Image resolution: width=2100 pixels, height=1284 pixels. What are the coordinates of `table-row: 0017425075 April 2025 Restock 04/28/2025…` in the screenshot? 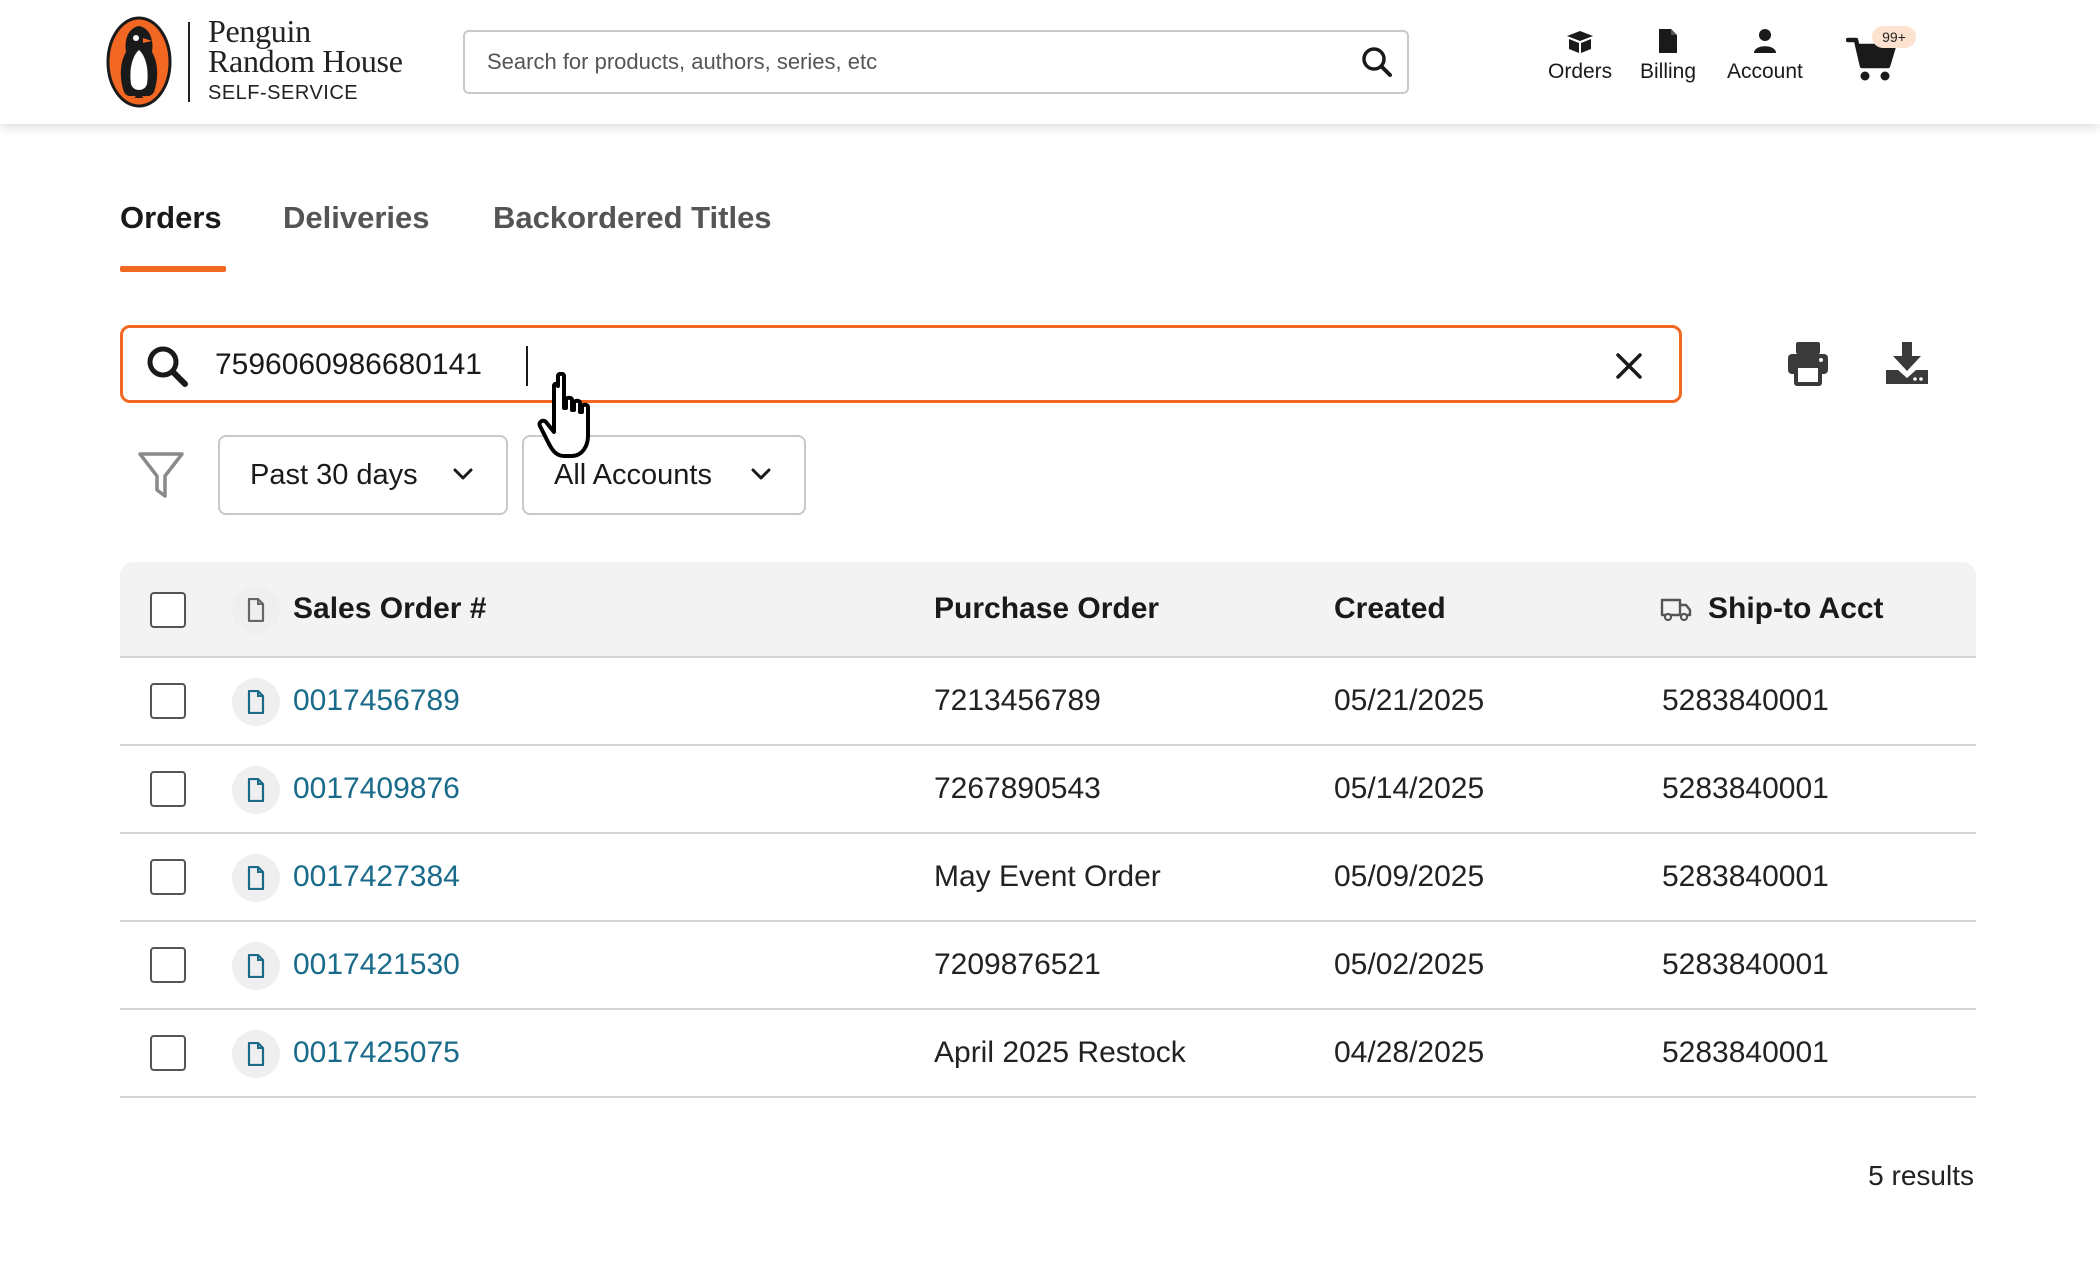 It's located at (1048, 1054).